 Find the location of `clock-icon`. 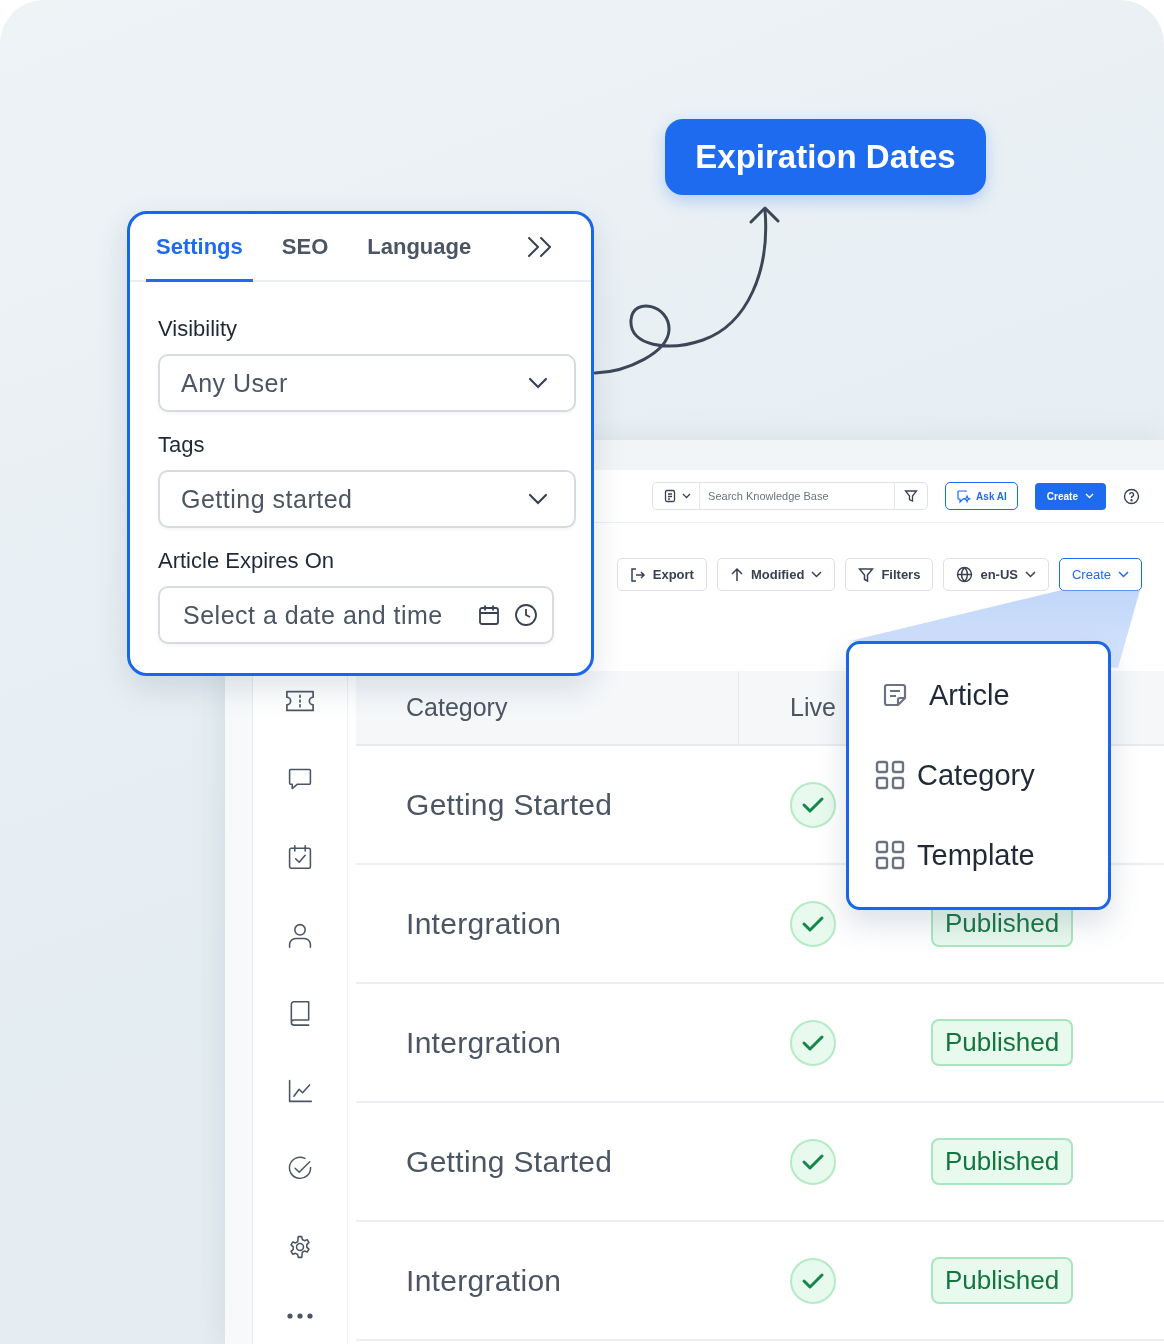

clock-icon is located at coordinates (526, 615).